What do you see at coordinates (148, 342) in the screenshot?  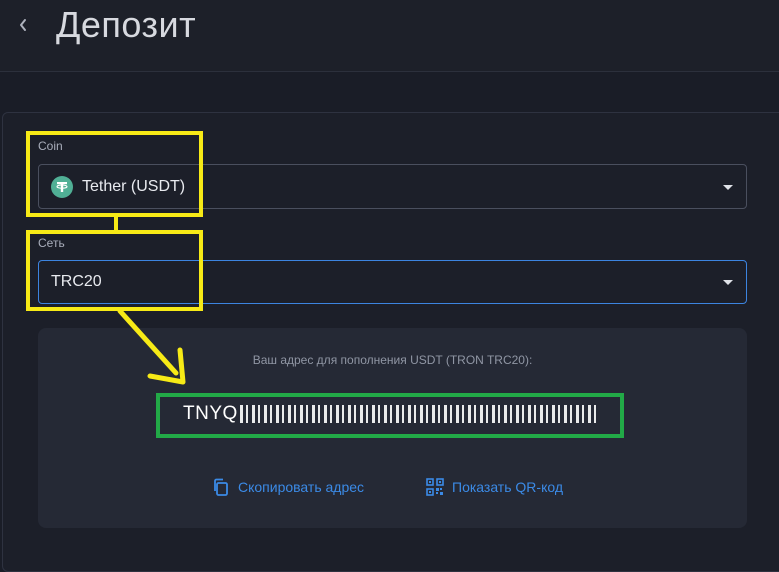 I see `arrow-shaft` at bounding box center [148, 342].